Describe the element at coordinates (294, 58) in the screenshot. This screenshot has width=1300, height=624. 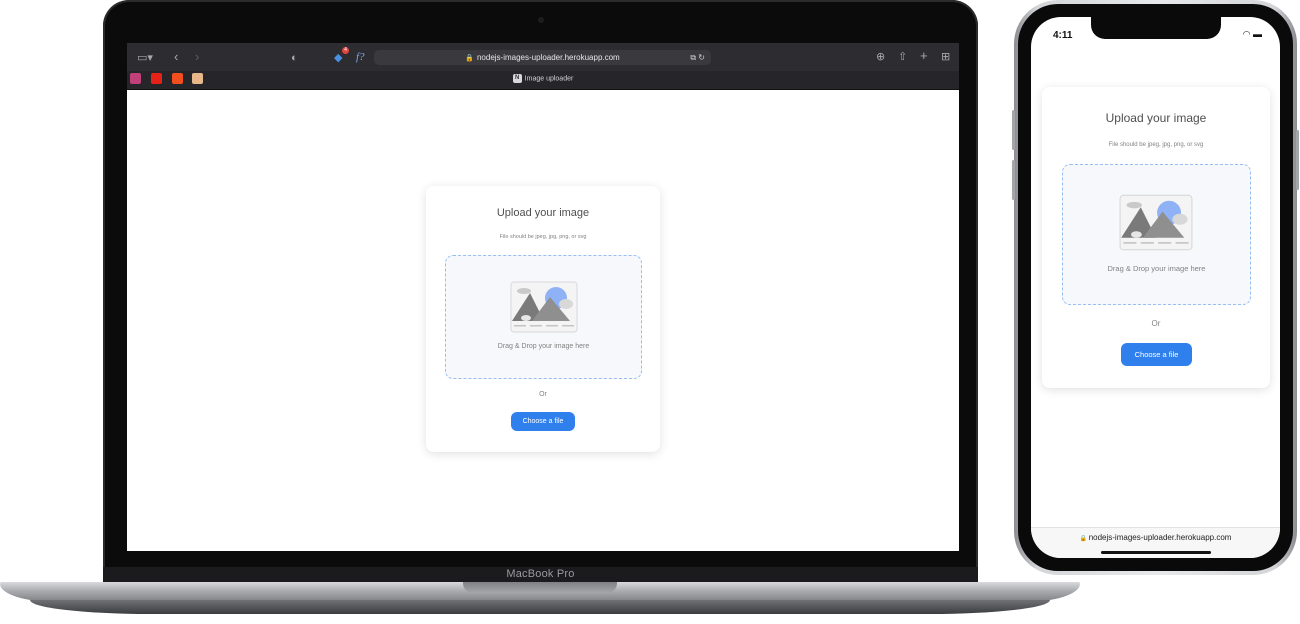
I see `privacy-shield-icon: ◐` at that location.